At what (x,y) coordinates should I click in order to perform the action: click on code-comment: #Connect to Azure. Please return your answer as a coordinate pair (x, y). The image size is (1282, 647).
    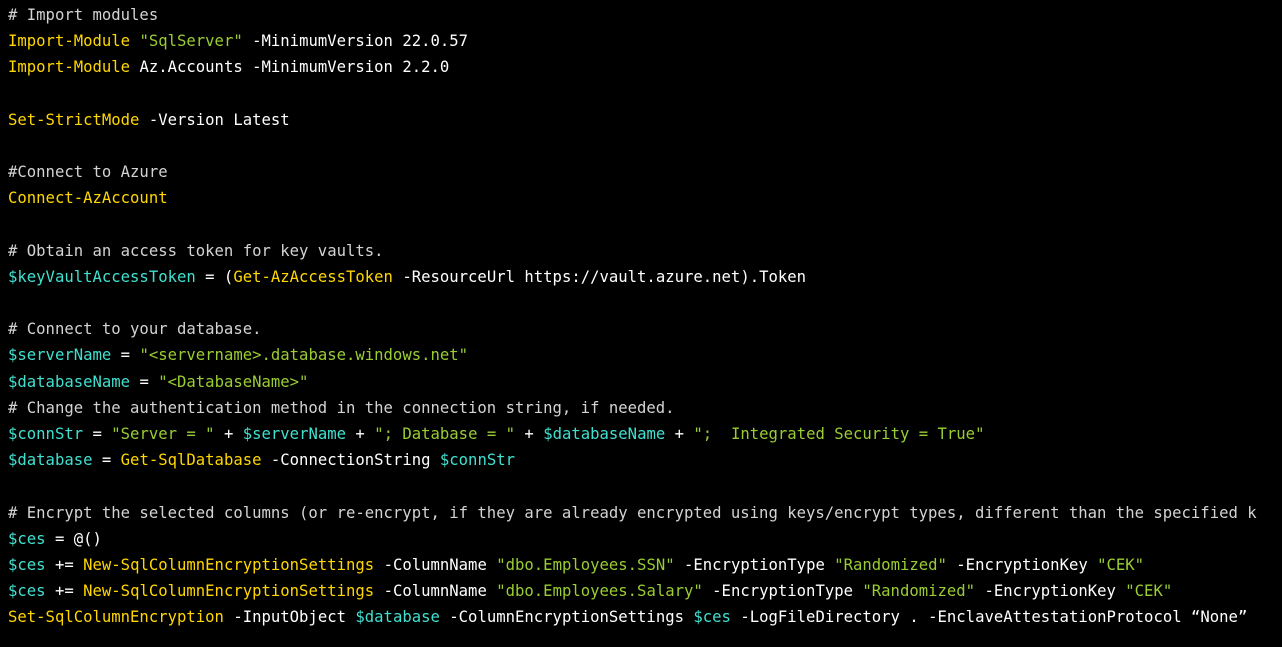
    Looking at the image, I should click on (88, 172).